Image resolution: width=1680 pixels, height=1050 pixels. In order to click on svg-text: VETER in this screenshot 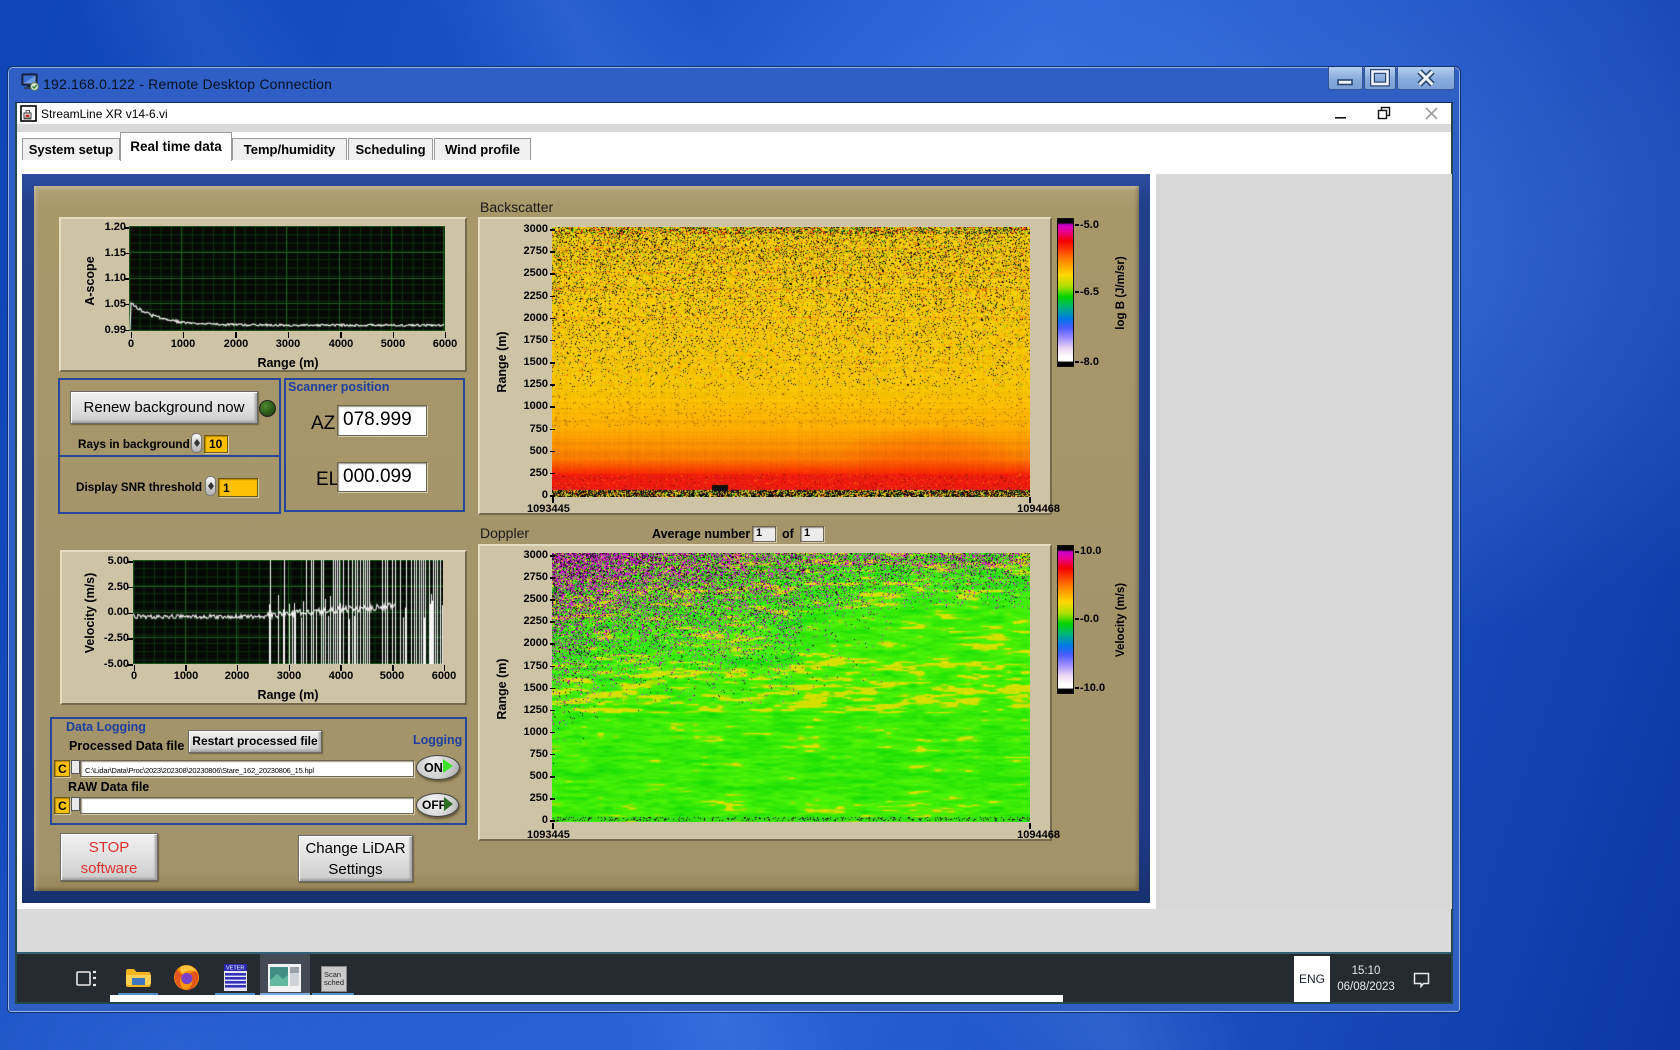, I will do `click(235, 969)`.